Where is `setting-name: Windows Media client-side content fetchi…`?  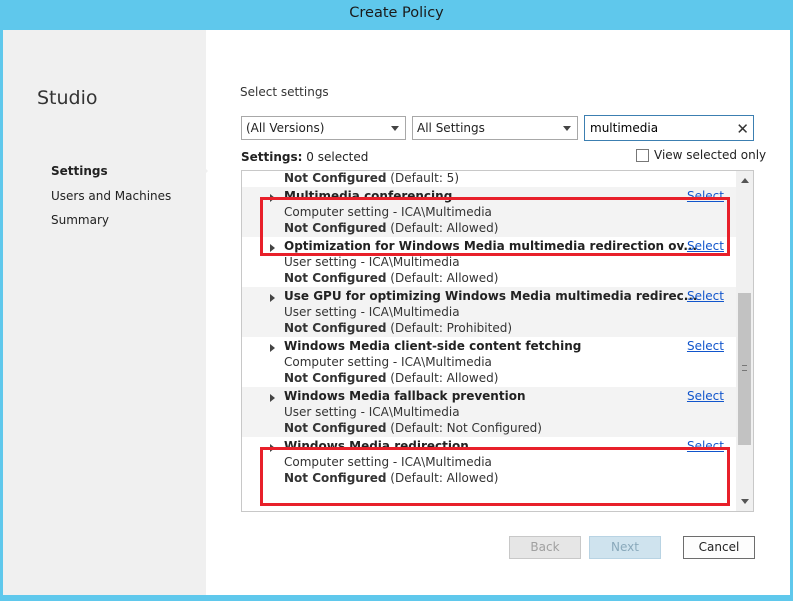
setting-name: Windows Media client-side content fetchi… is located at coordinates (433, 346).